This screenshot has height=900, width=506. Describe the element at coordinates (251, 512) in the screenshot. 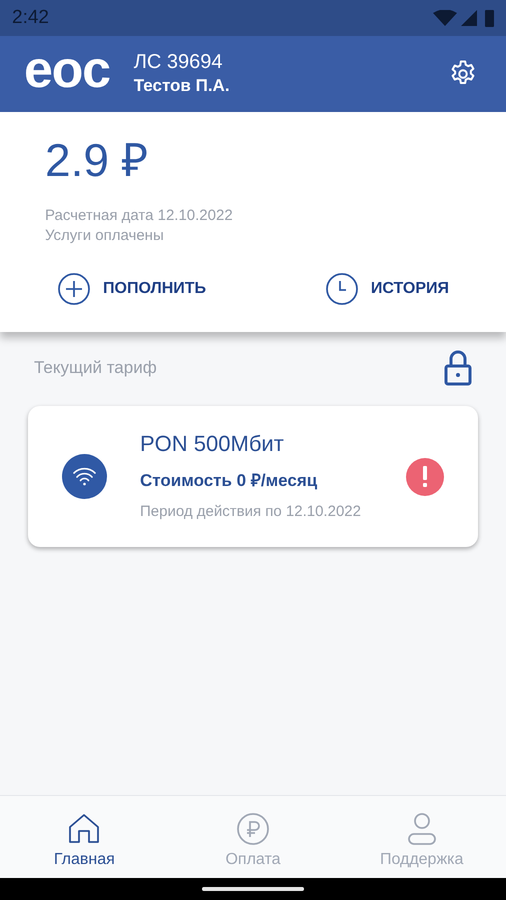

I see `tariff-period: Период действия по 12.10.2022` at that location.